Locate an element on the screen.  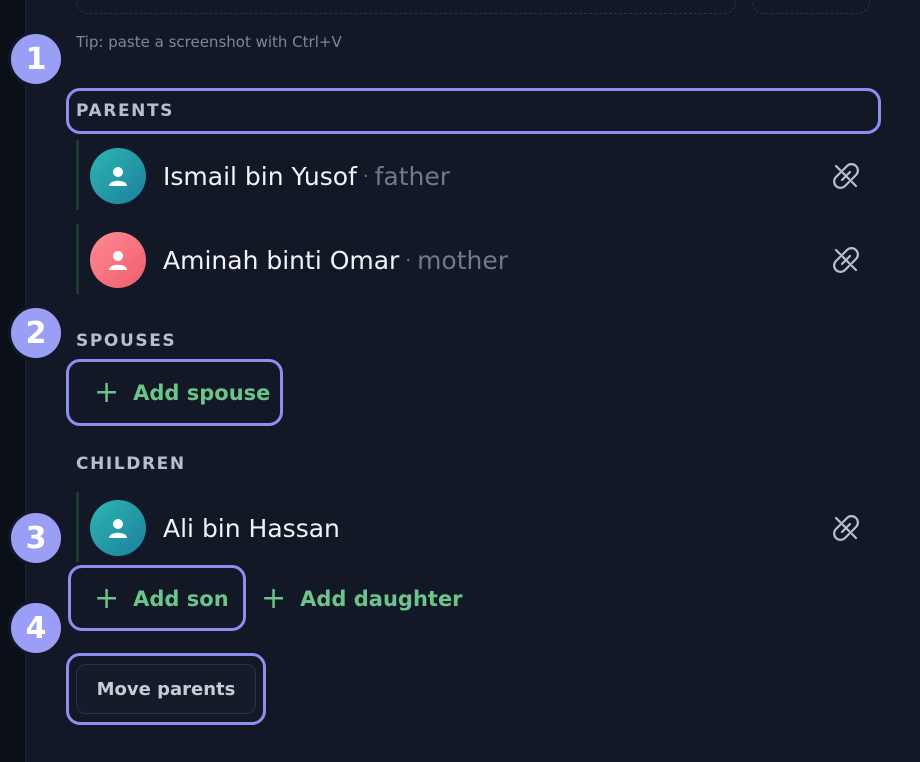
person-name: Ali bin Hassan is located at coordinates (251, 528).